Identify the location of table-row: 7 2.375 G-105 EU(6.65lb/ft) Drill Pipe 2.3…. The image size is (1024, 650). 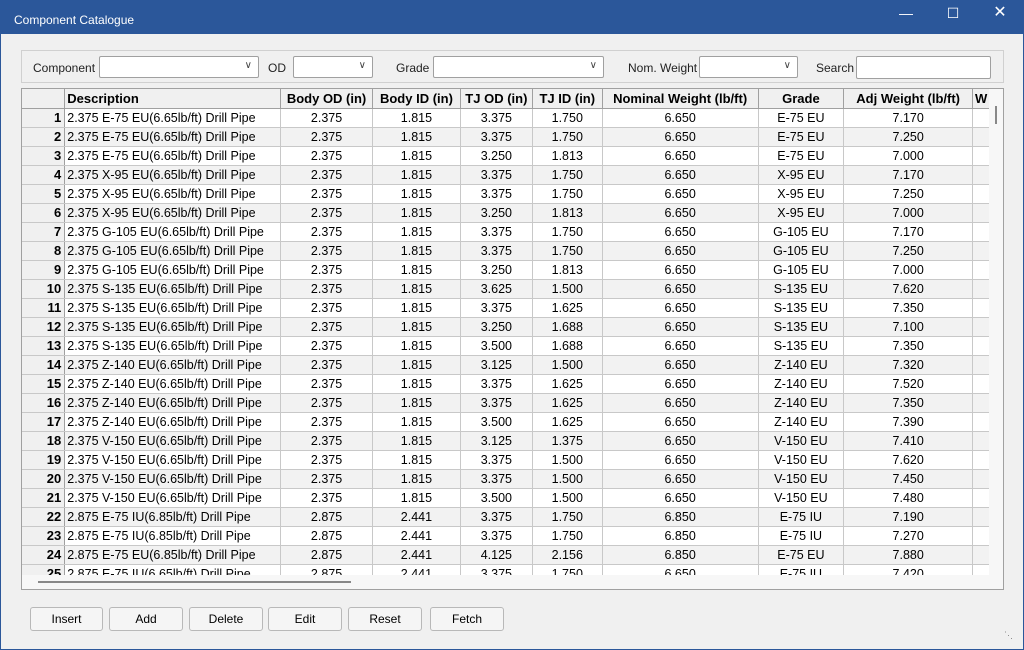
(512, 232).